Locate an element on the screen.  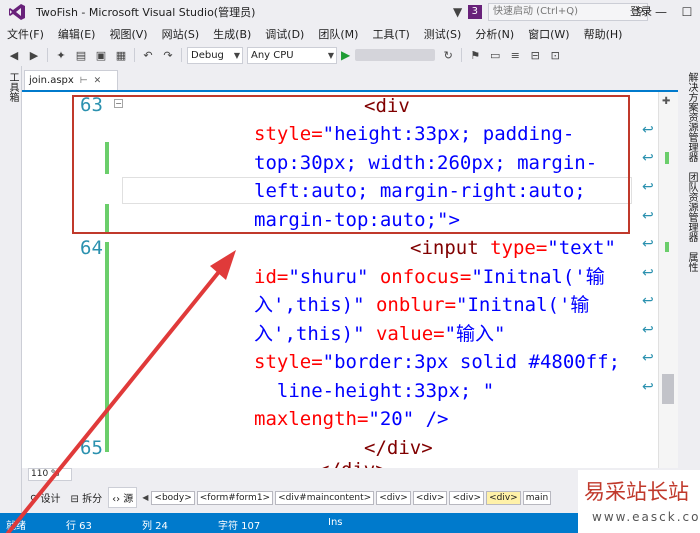
config-select: Debug ▼ is located at coordinates (215, 55).